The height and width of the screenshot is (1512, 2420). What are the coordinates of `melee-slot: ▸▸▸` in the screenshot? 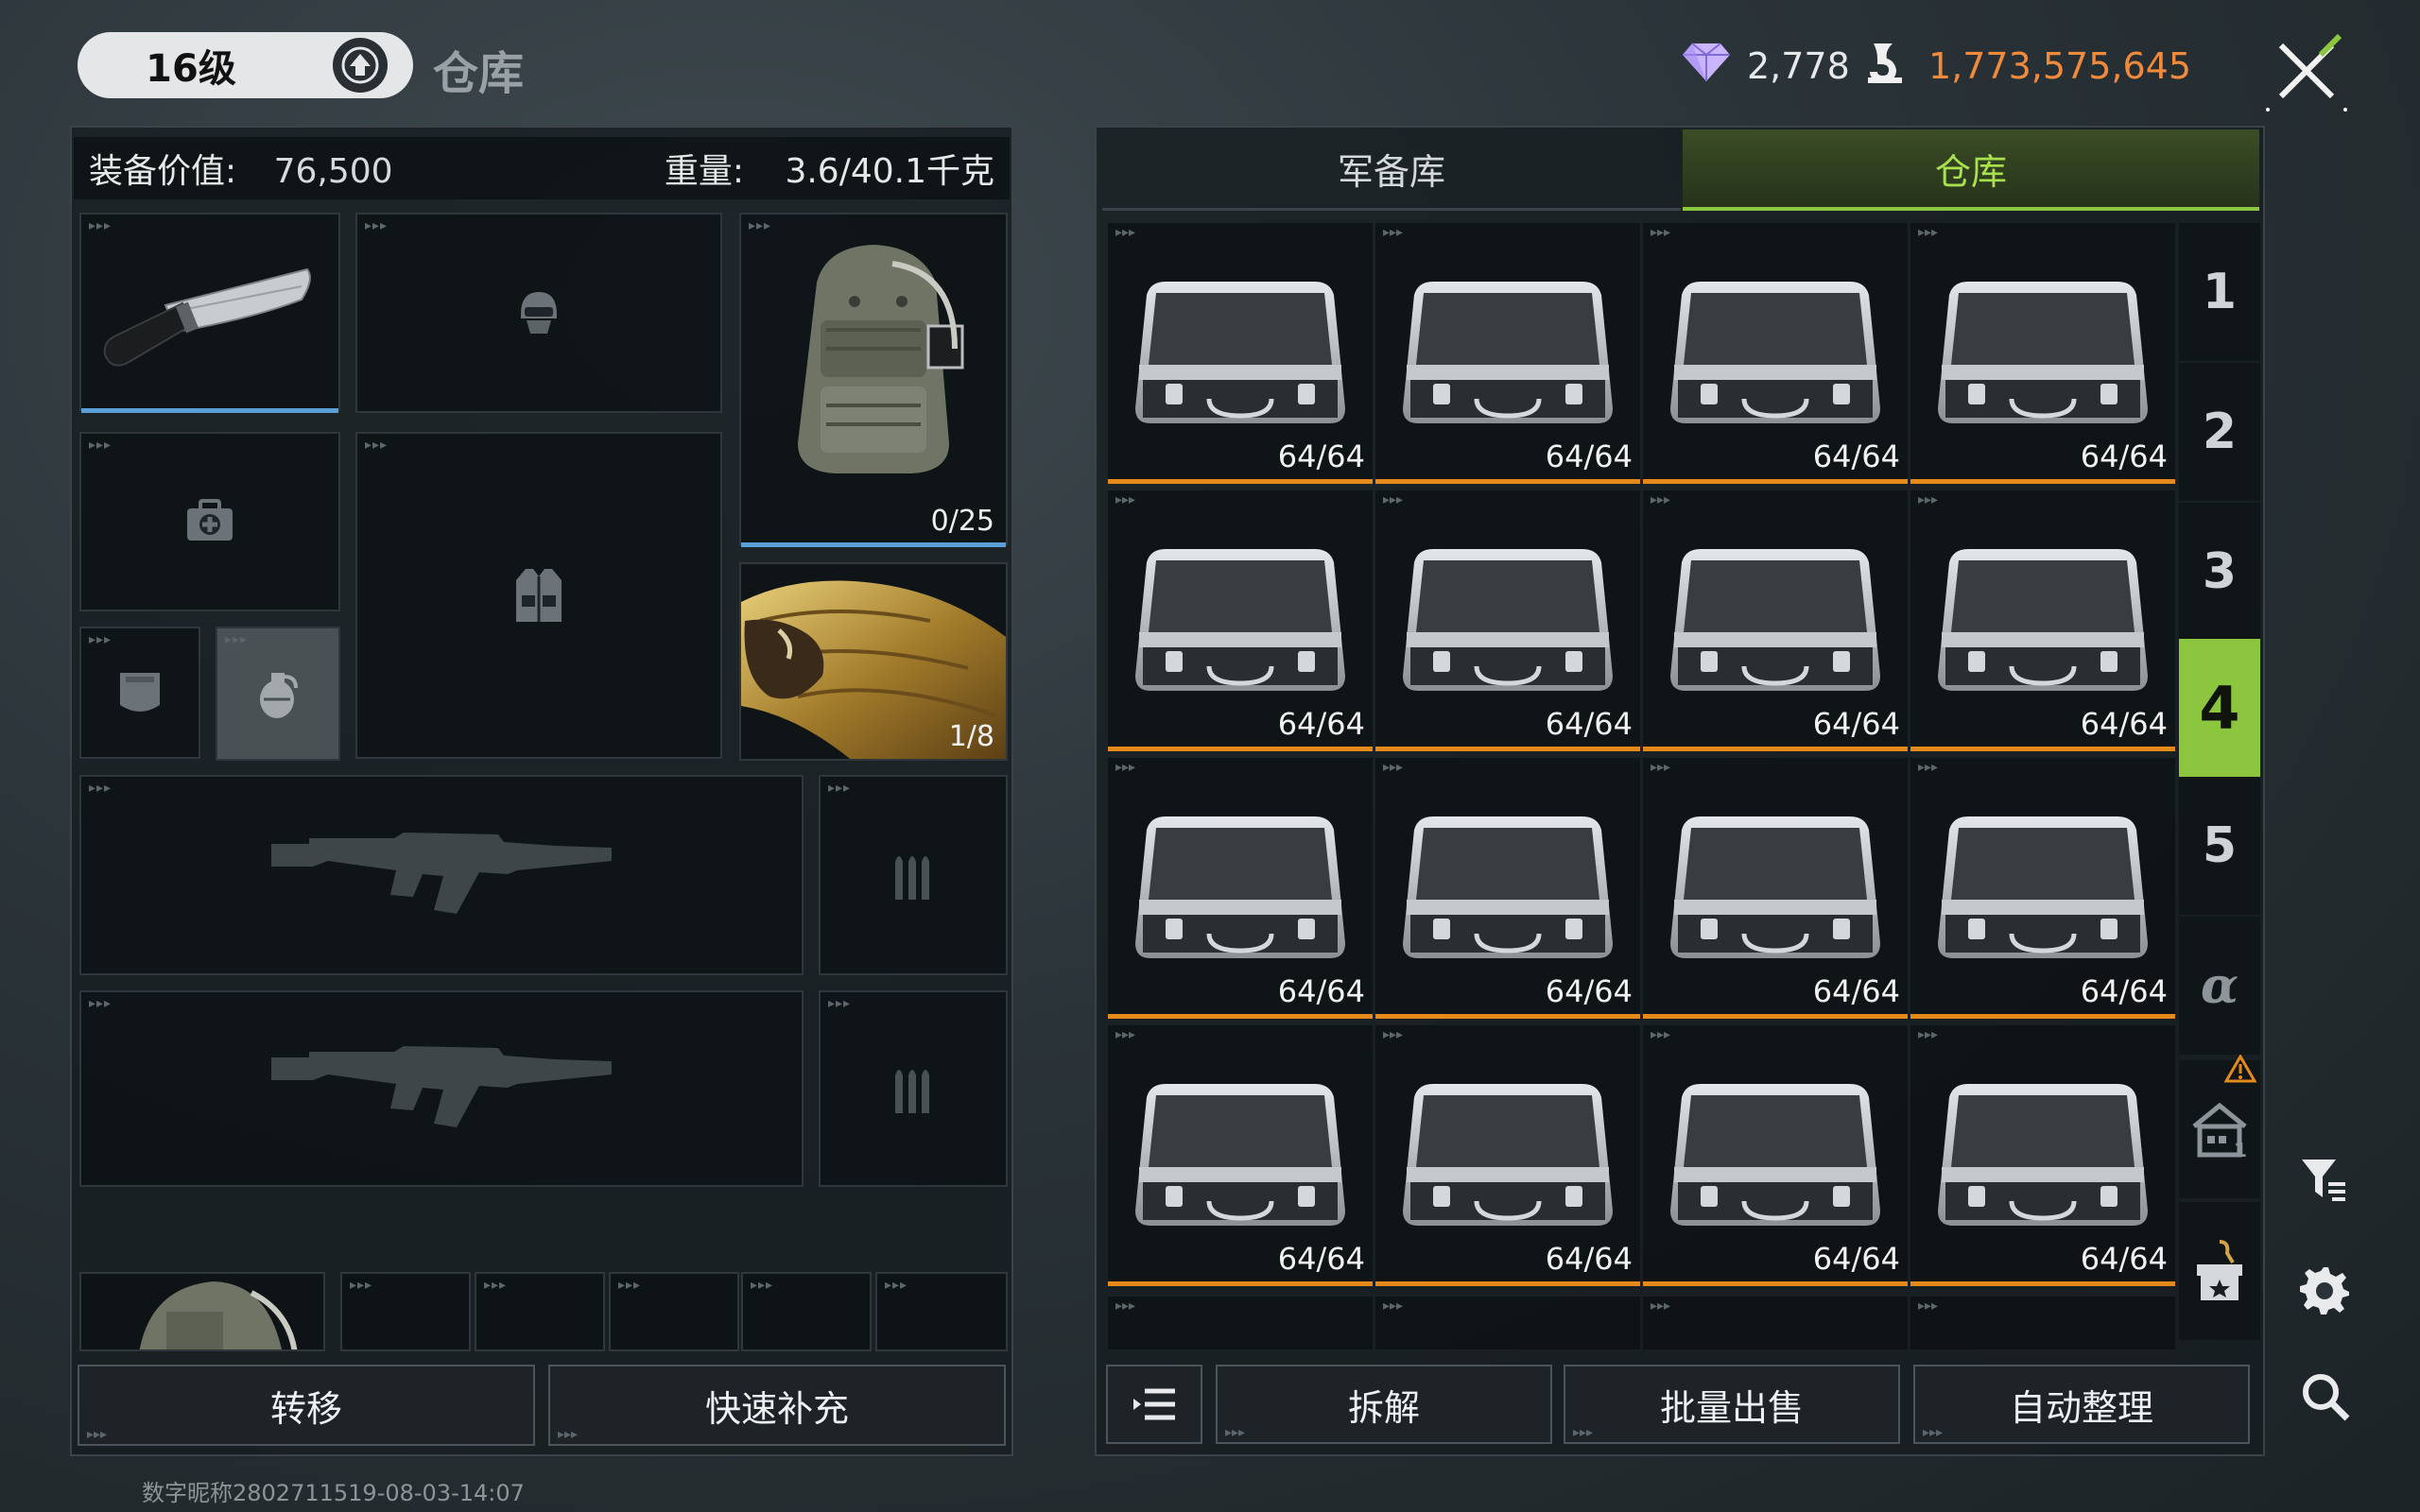 It's located at (209, 313).